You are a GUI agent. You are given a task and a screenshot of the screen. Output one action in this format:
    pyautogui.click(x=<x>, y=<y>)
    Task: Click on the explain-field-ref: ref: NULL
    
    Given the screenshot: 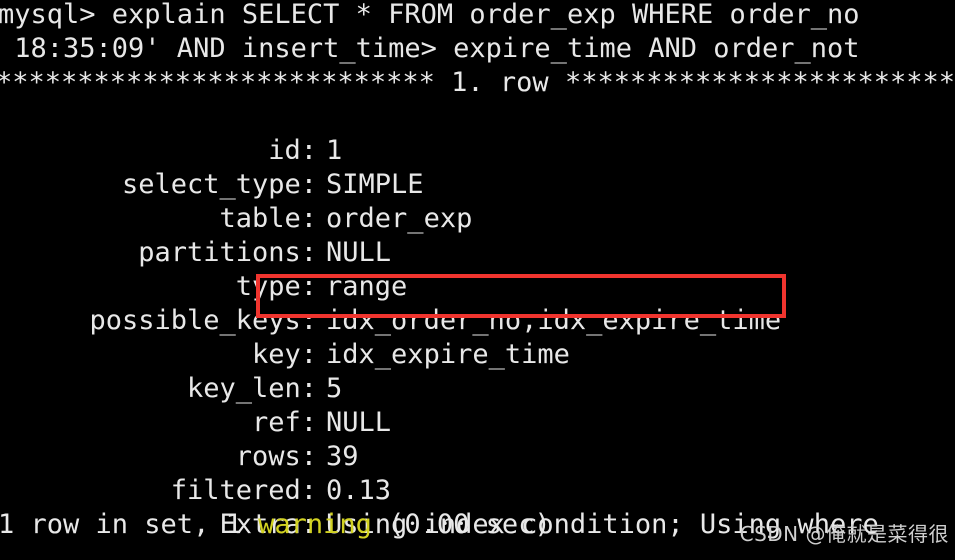 What is the action you would take?
    pyautogui.click(x=477, y=405)
    